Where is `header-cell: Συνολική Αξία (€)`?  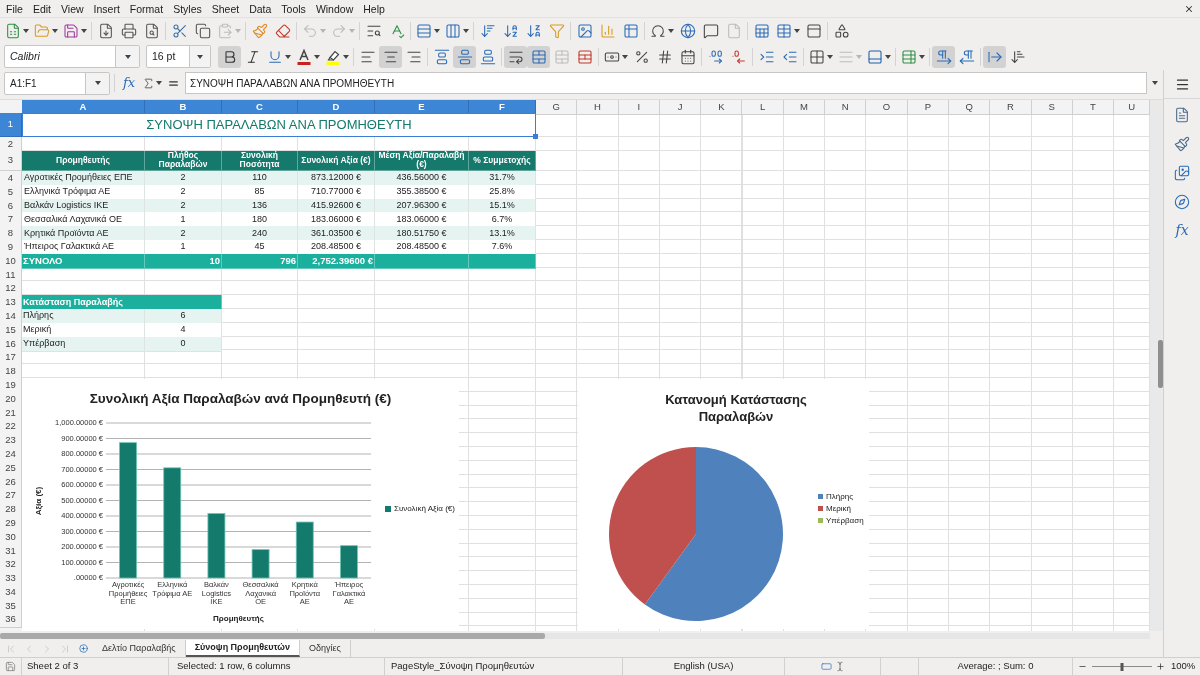 header-cell: Συνολική Αξία (€) is located at coordinates (336, 160).